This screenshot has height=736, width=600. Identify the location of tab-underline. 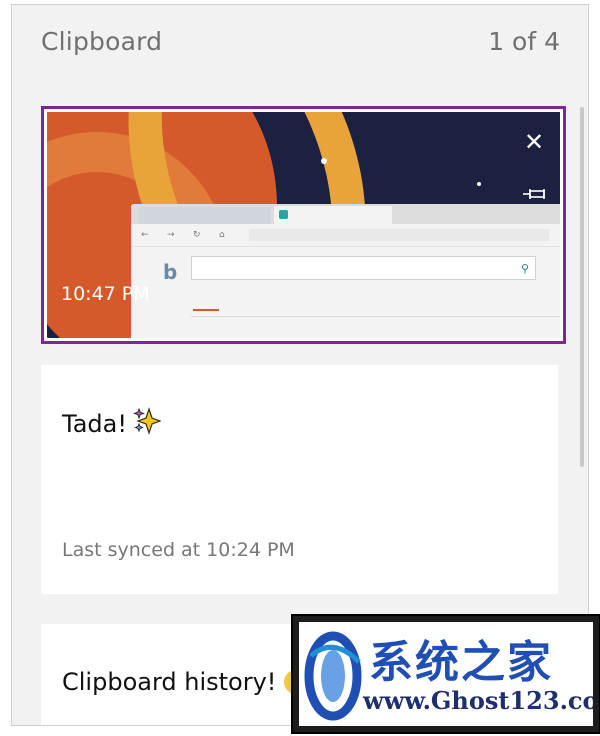
(206, 310).